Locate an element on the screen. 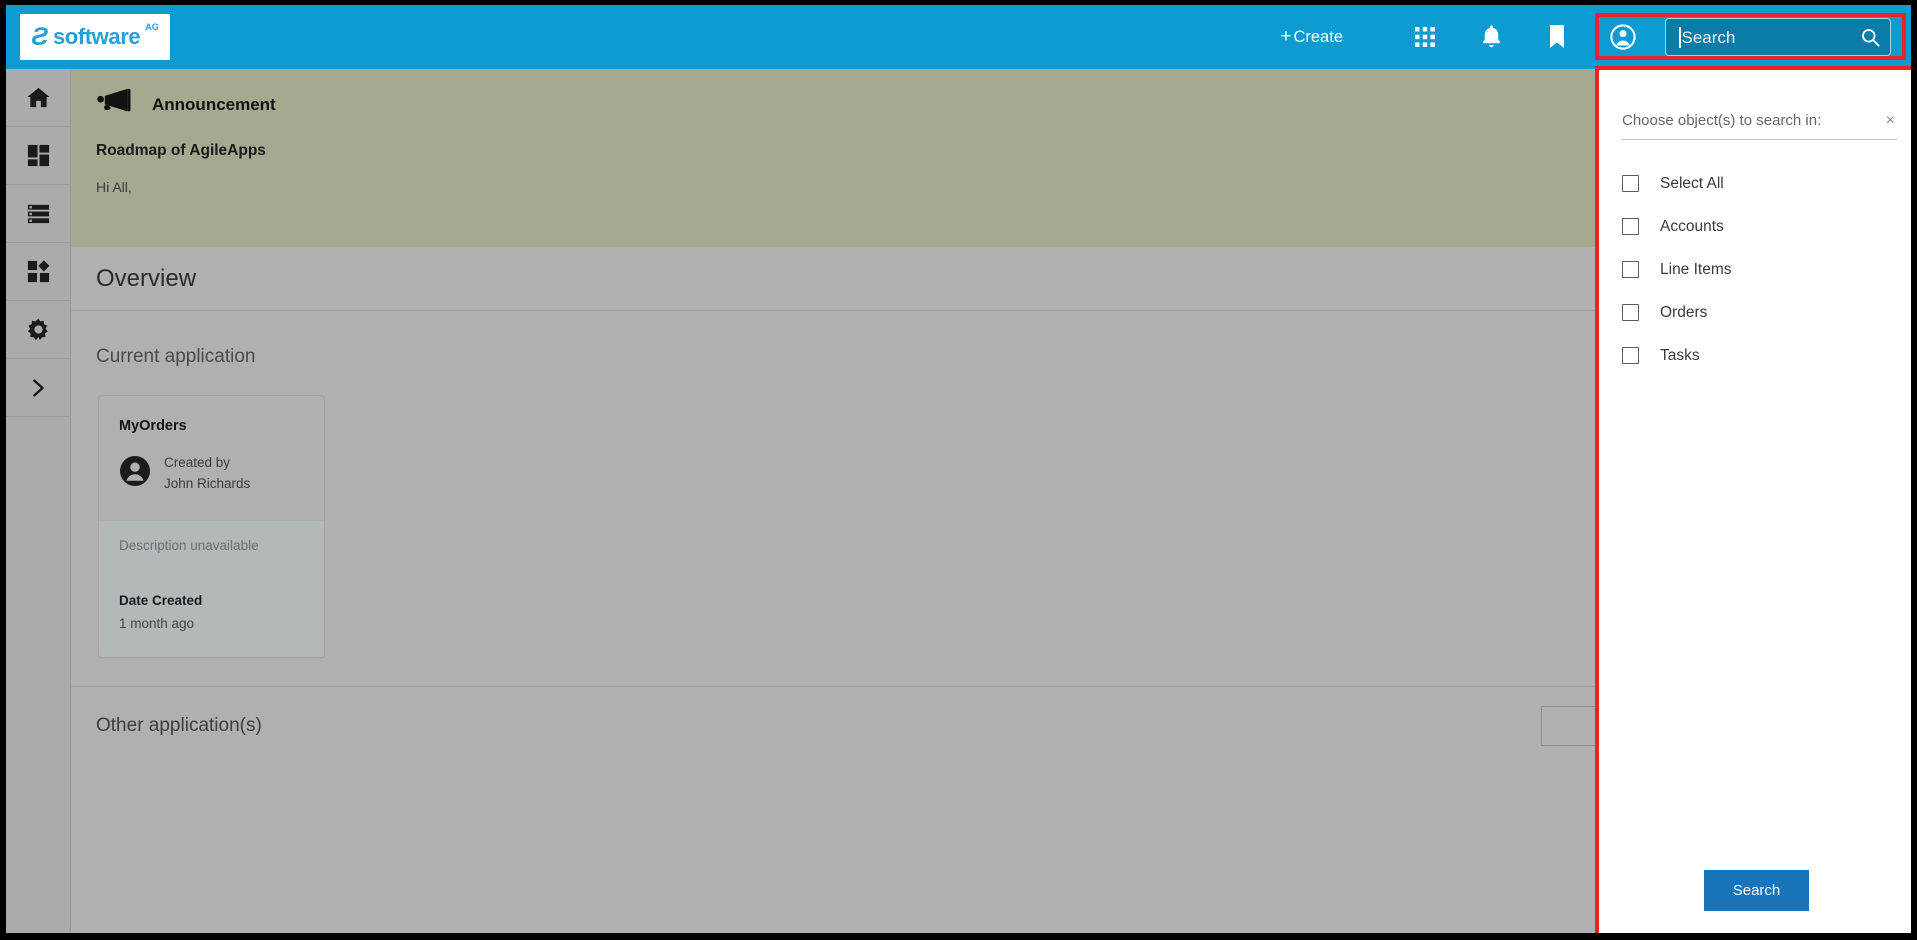  option-orders: Orders is located at coordinates (1754, 312).